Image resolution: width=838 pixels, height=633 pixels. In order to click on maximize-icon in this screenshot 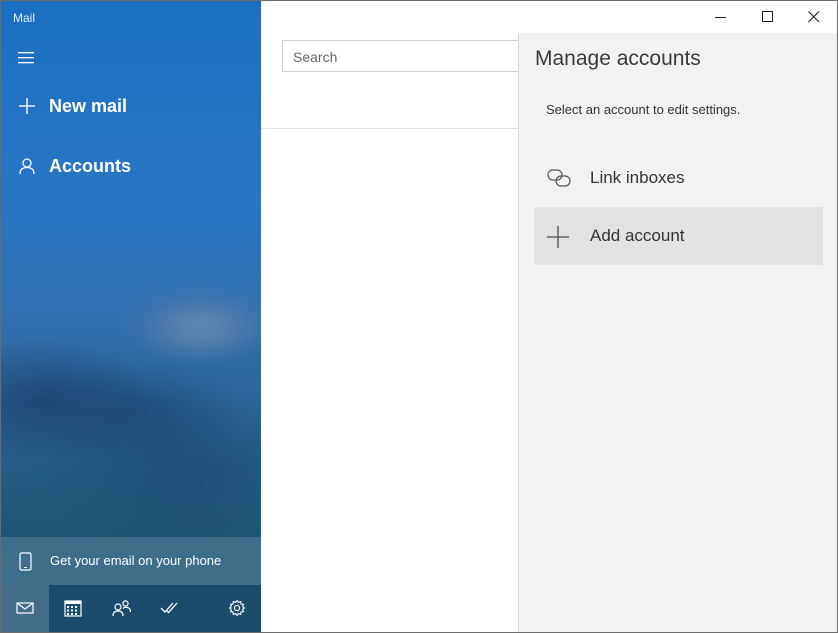, I will do `click(767, 16)`.